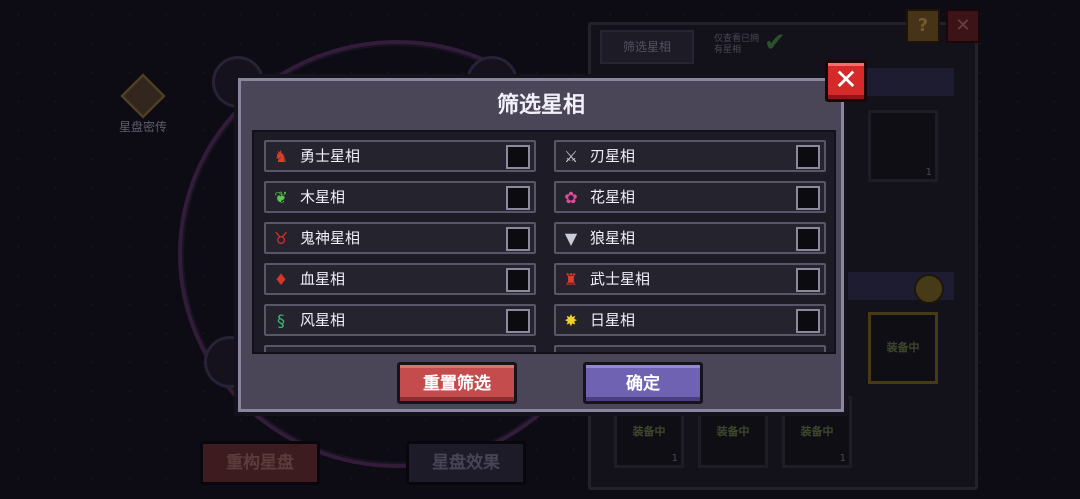 This screenshot has height=499, width=1080. What do you see at coordinates (281, 197) in the screenshot?
I see `leaf-icon: ❦` at bounding box center [281, 197].